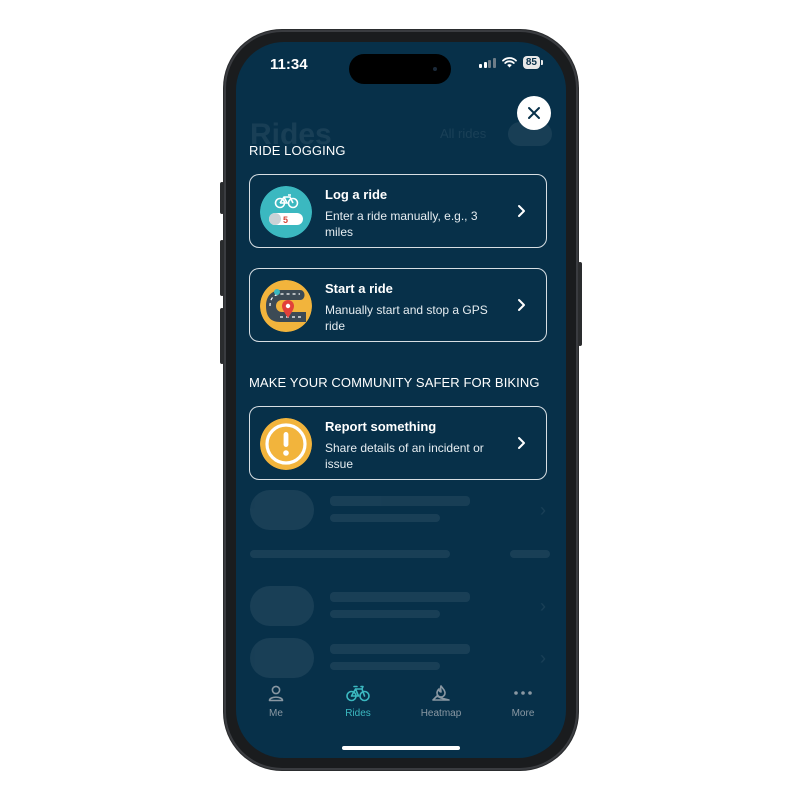 Image resolution: width=800 pixels, height=800 pixels. I want to click on heatmap-icon, so click(441, 693).